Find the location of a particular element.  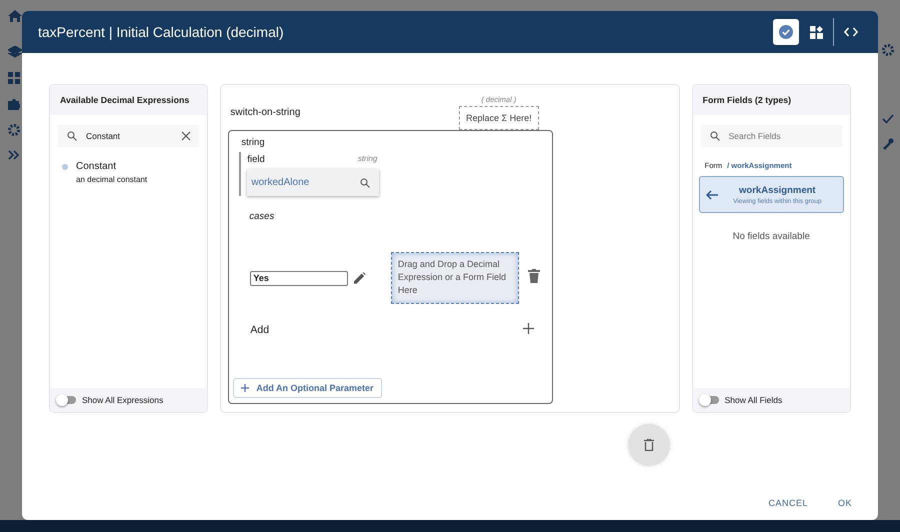

cases-label: cases is located at coordinates (262, 216).